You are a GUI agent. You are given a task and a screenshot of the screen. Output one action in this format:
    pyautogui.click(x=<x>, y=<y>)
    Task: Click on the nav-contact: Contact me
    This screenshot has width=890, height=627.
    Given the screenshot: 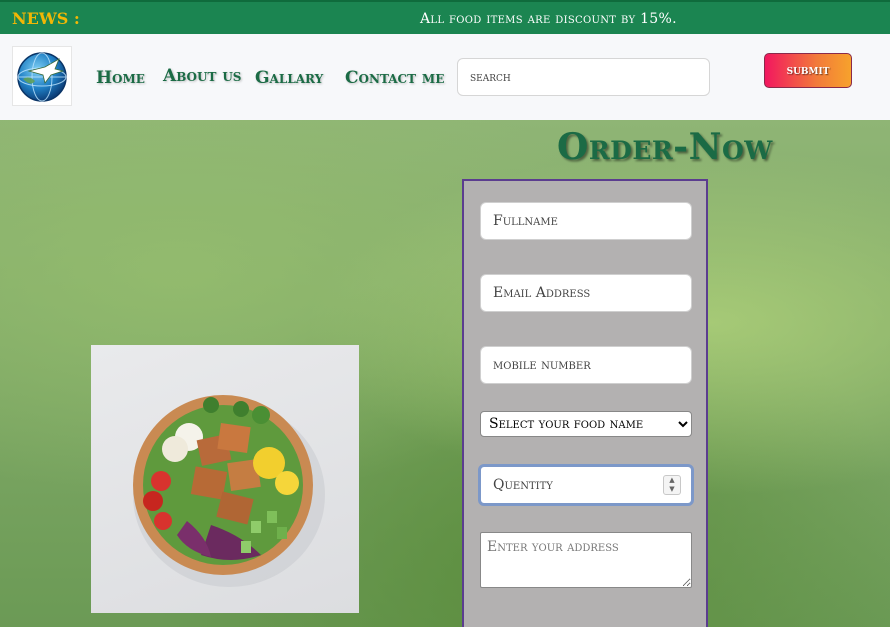 What is the action you would take?
    pyautogui.click(x=394, y=78)
    